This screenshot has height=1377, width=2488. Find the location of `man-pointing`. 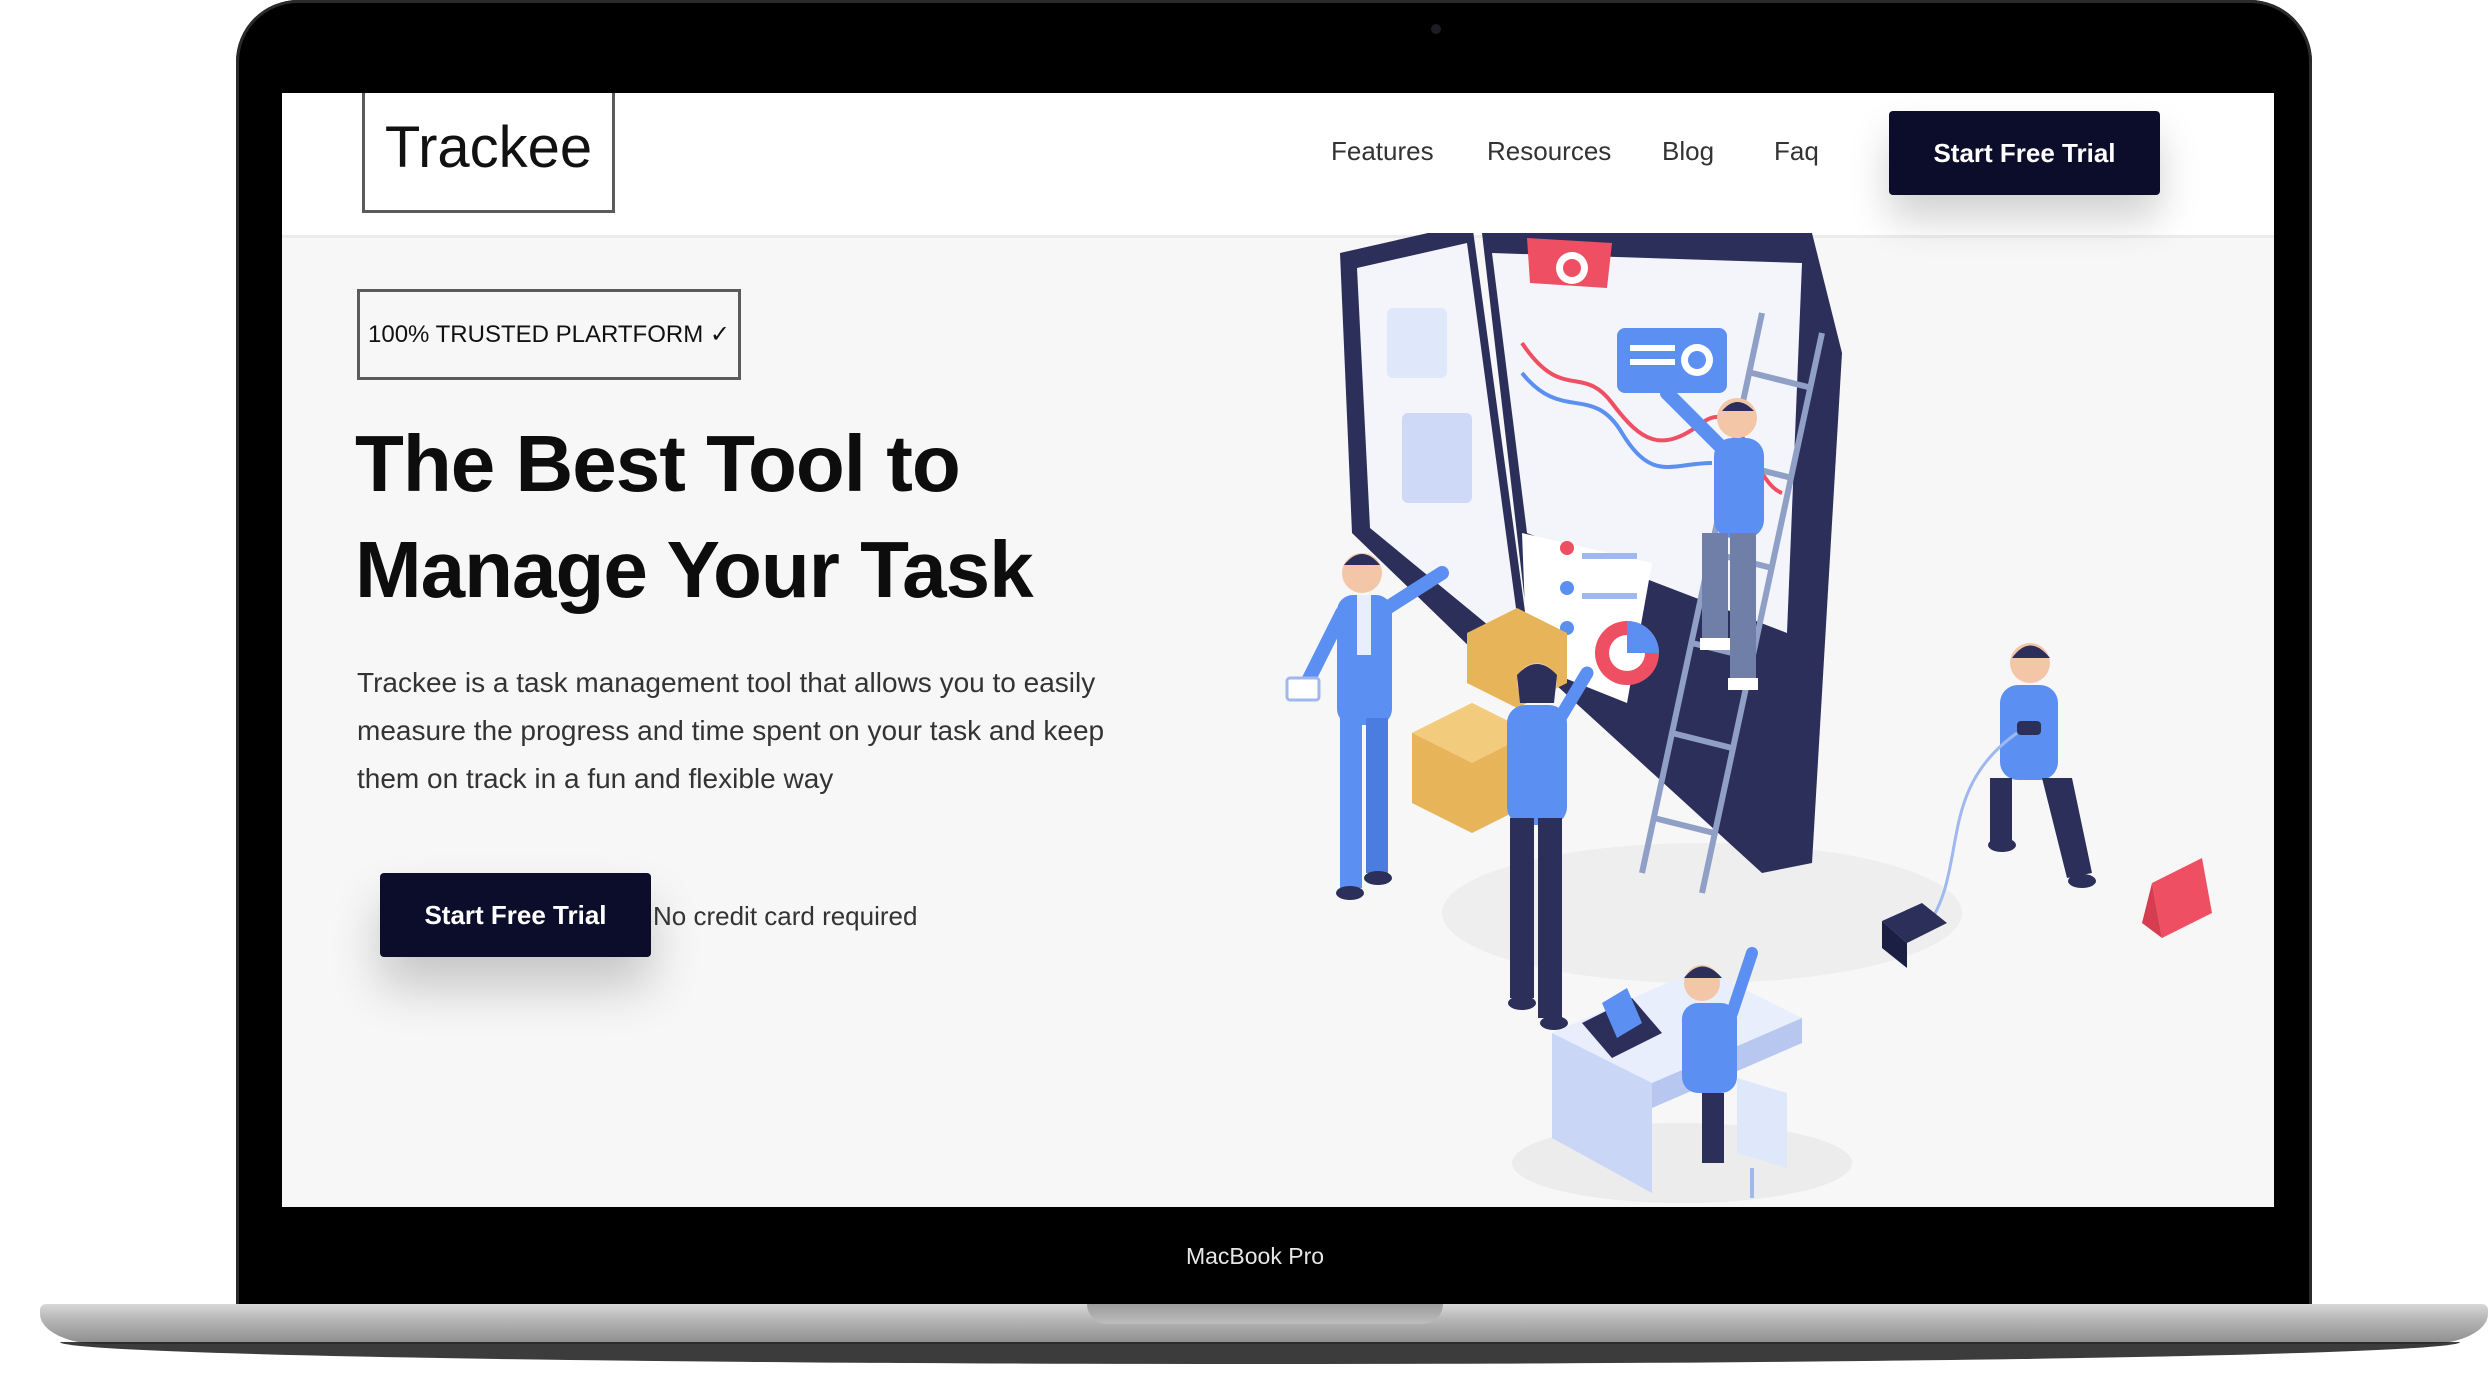

man-pointing is located at coordinates (1367, 726).